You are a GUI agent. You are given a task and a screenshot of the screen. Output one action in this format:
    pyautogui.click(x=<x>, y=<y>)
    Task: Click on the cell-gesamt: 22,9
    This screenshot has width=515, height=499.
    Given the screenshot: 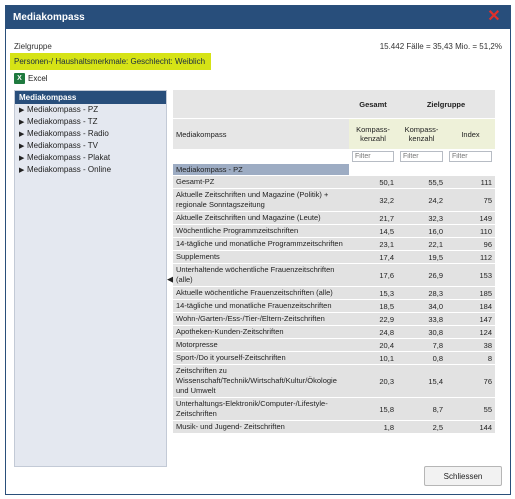 What is the action you would take?
    pyautogui.click(x=373, y=319)
    